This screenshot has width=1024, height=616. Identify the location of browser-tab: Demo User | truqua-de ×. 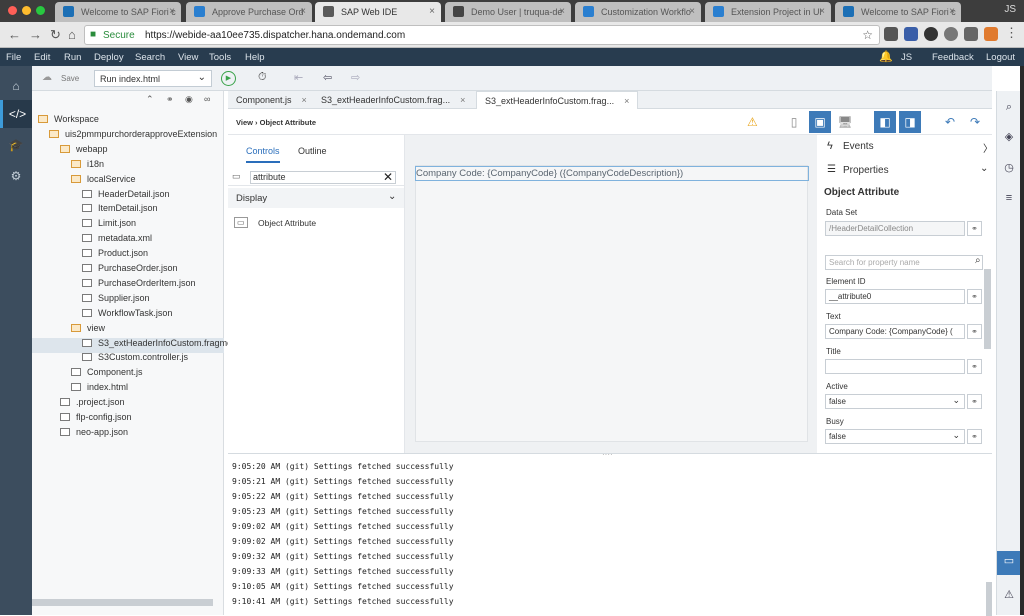
(508, 12).